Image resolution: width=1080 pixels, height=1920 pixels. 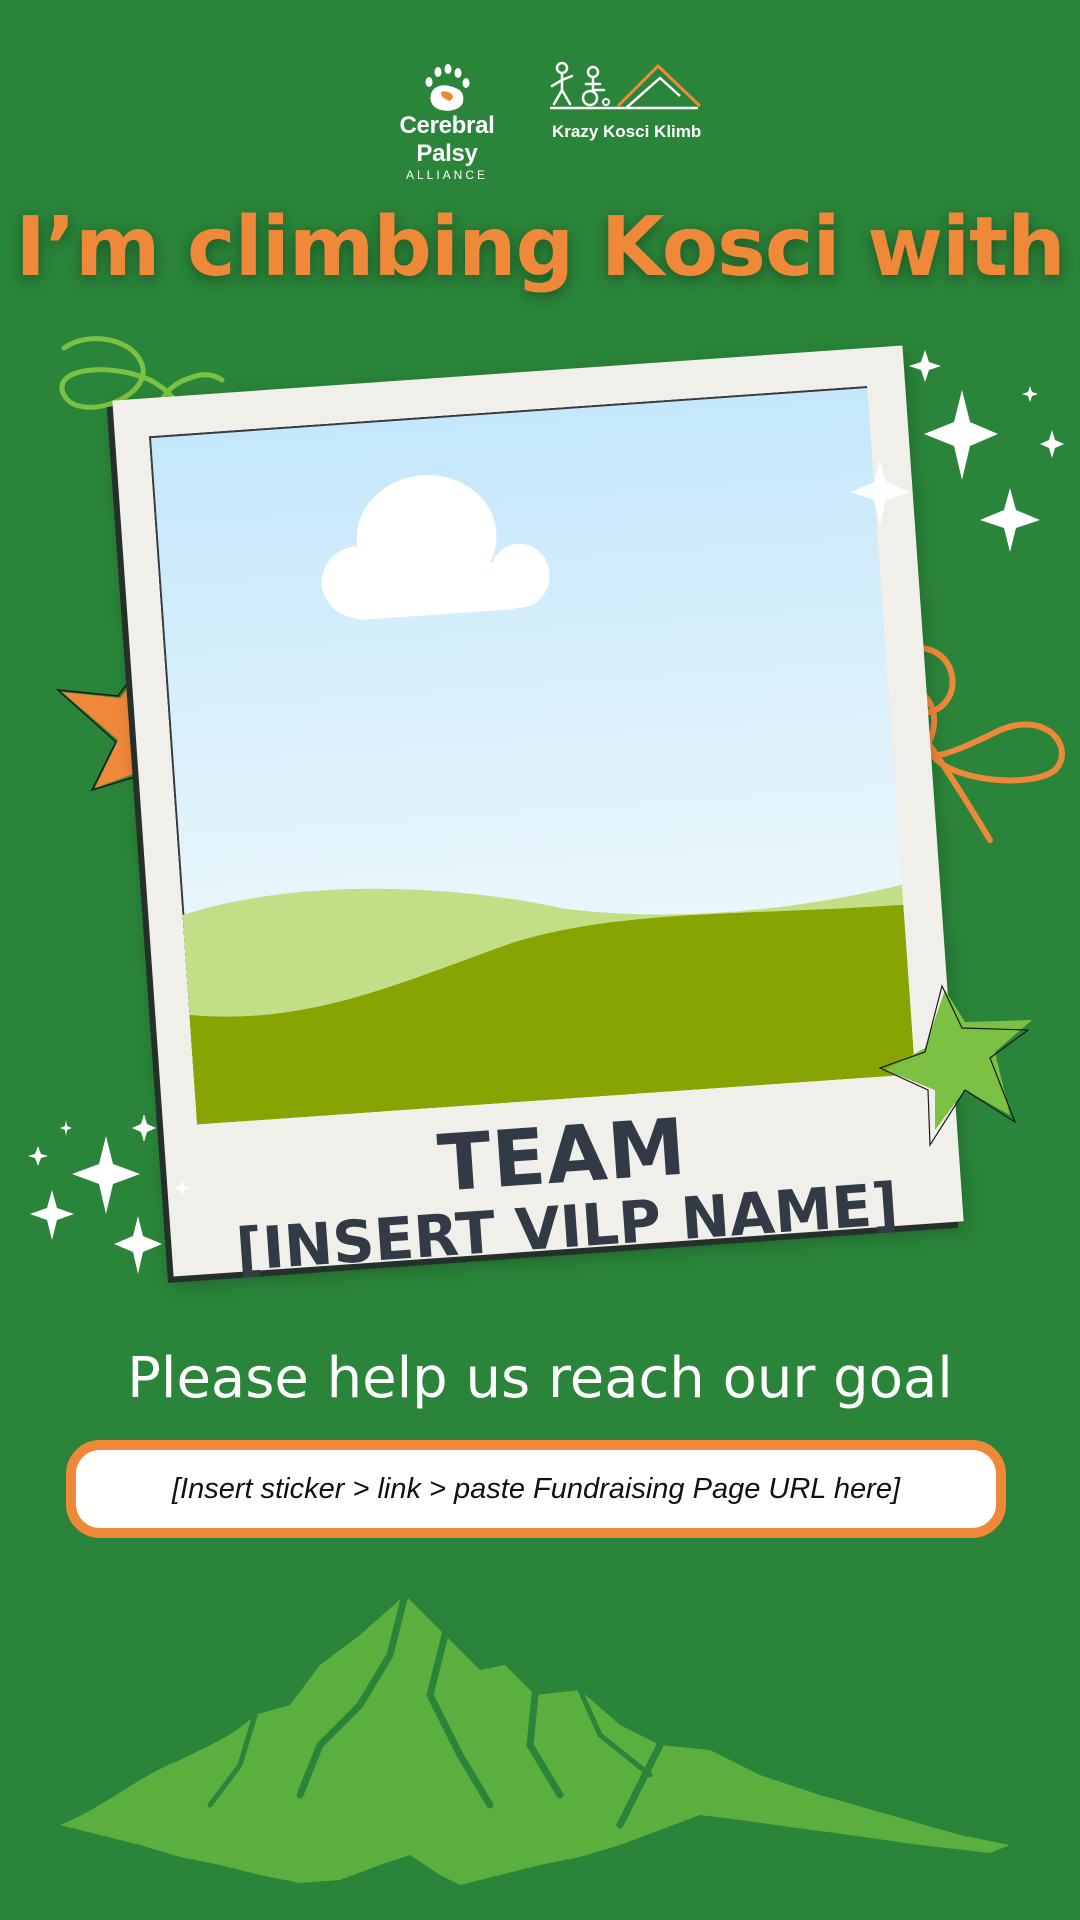 I want to click on headline: I’m climbing Kosci with, so click(x=540, y=247).